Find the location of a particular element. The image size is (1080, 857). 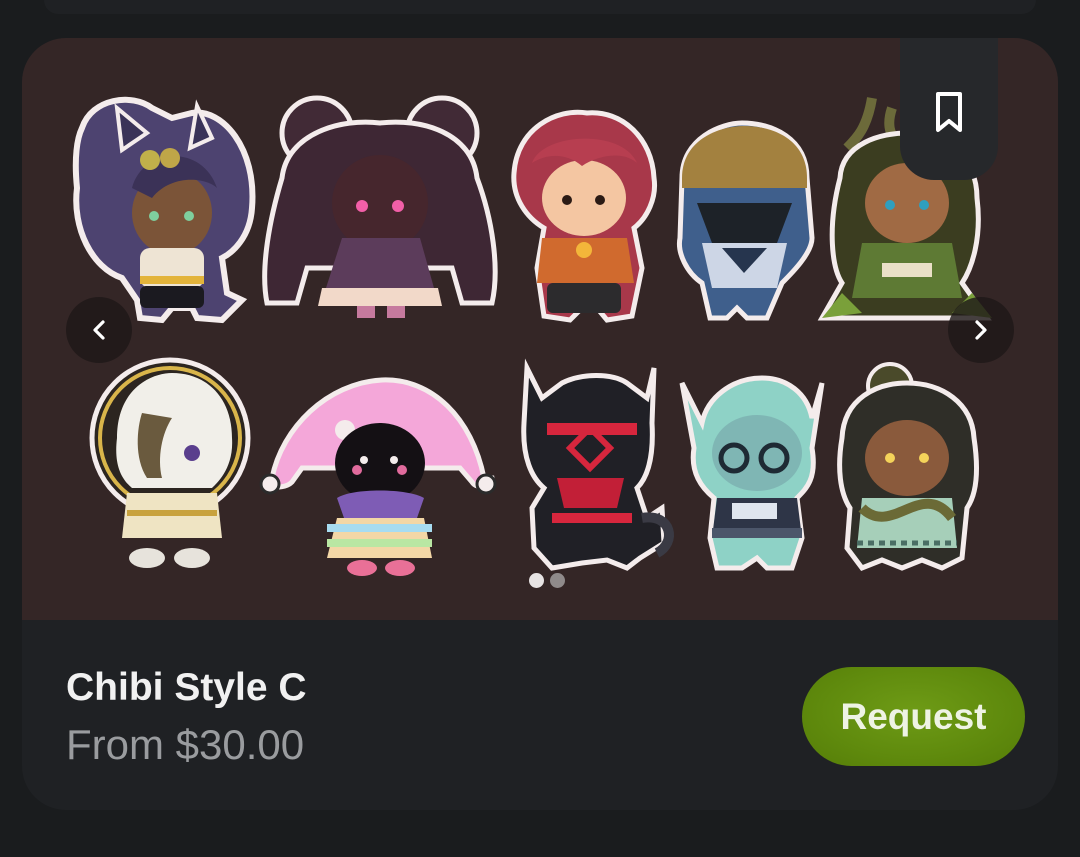

gallery-prev-button is located at coordinates (99, 330).